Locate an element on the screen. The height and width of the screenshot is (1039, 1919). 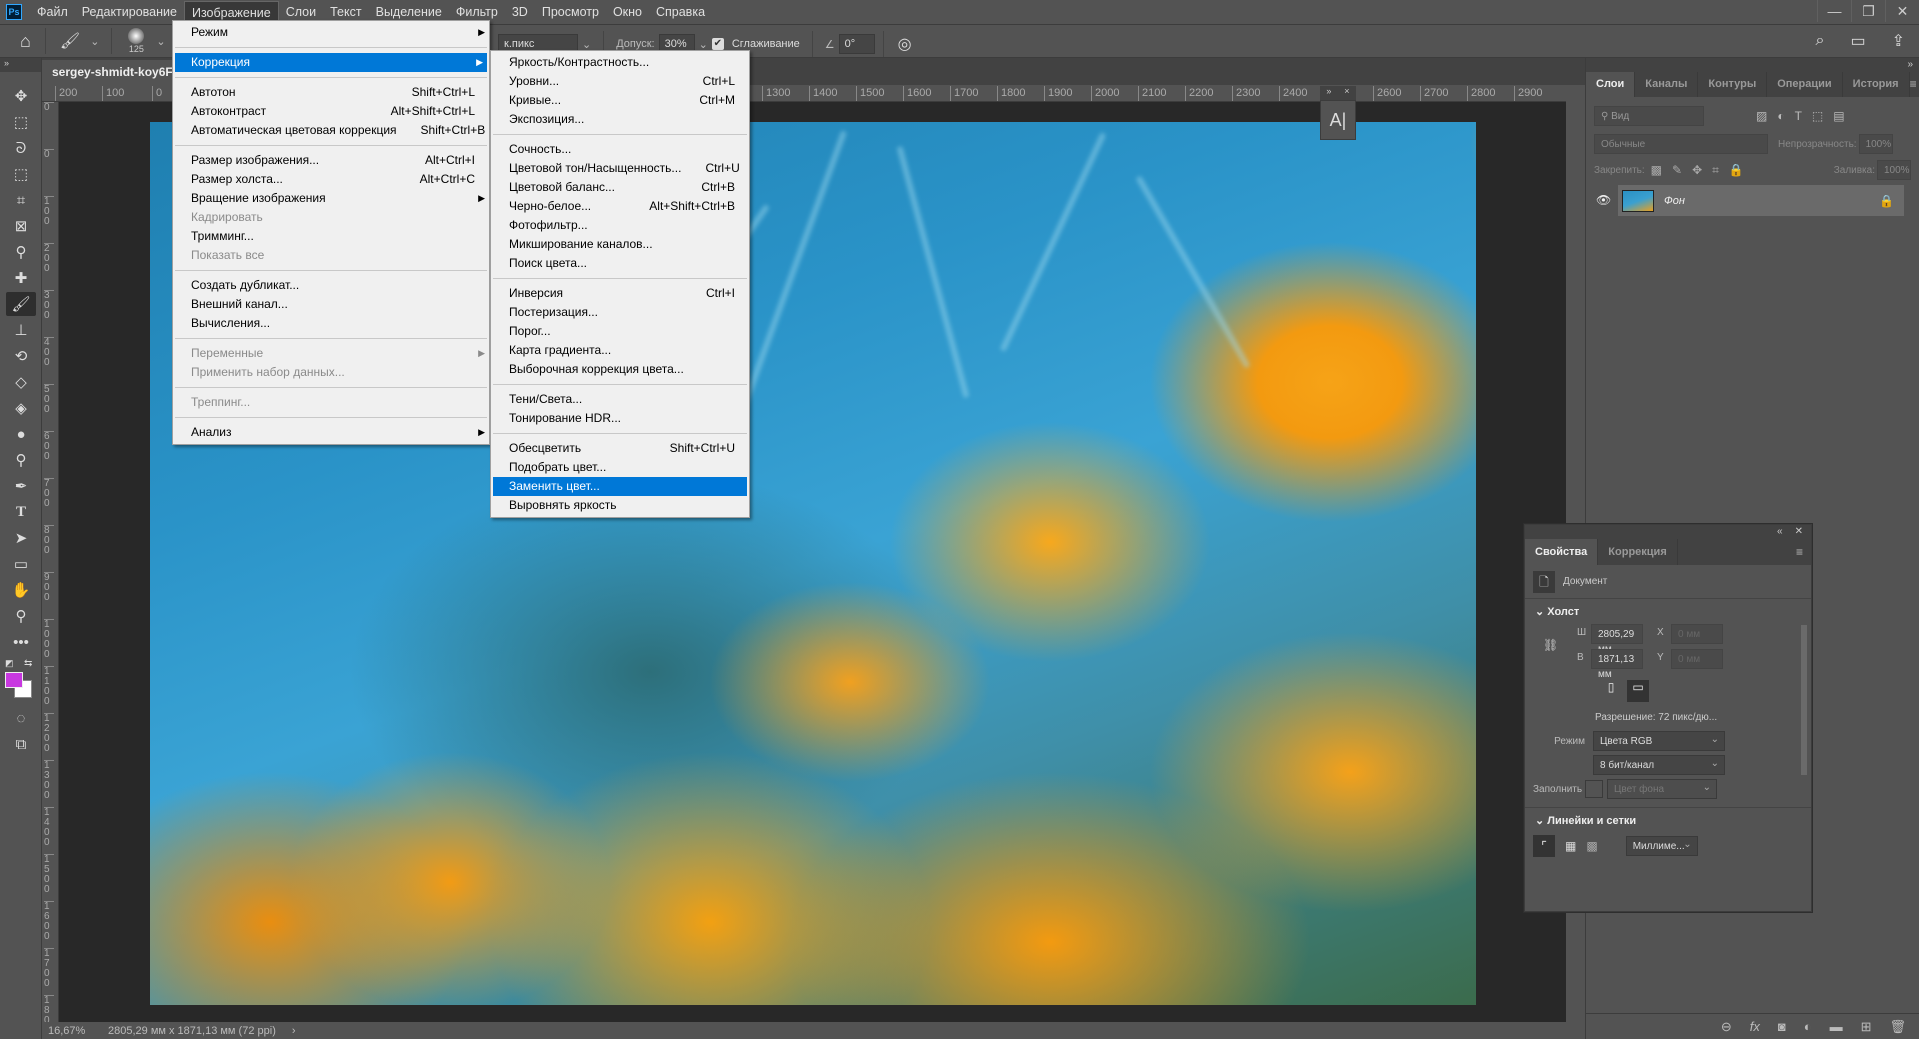
menu-0: Файл is located at coordinates (52, 12).